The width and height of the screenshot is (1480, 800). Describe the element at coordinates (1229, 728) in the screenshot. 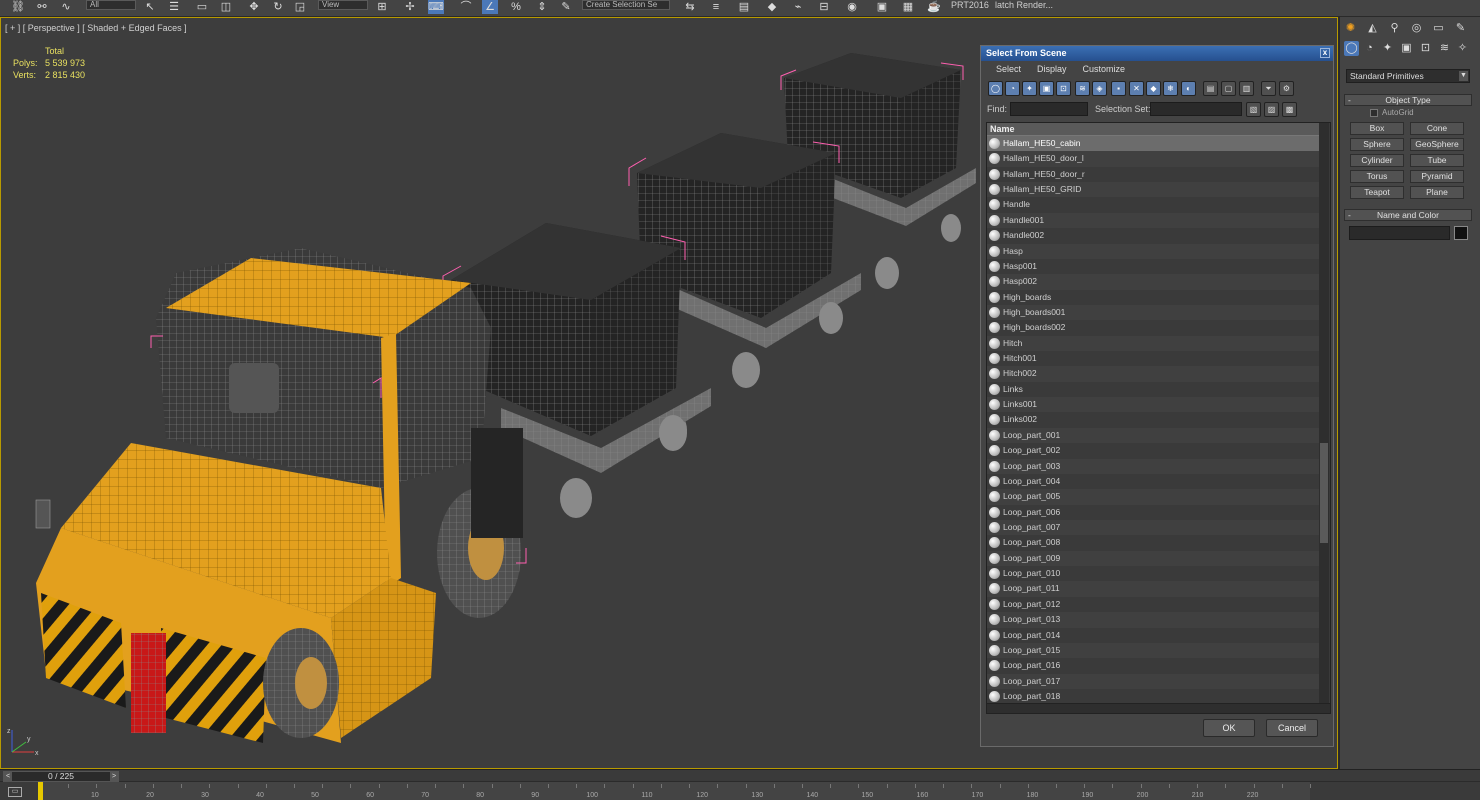

I see `ok-button: OK` at that location.